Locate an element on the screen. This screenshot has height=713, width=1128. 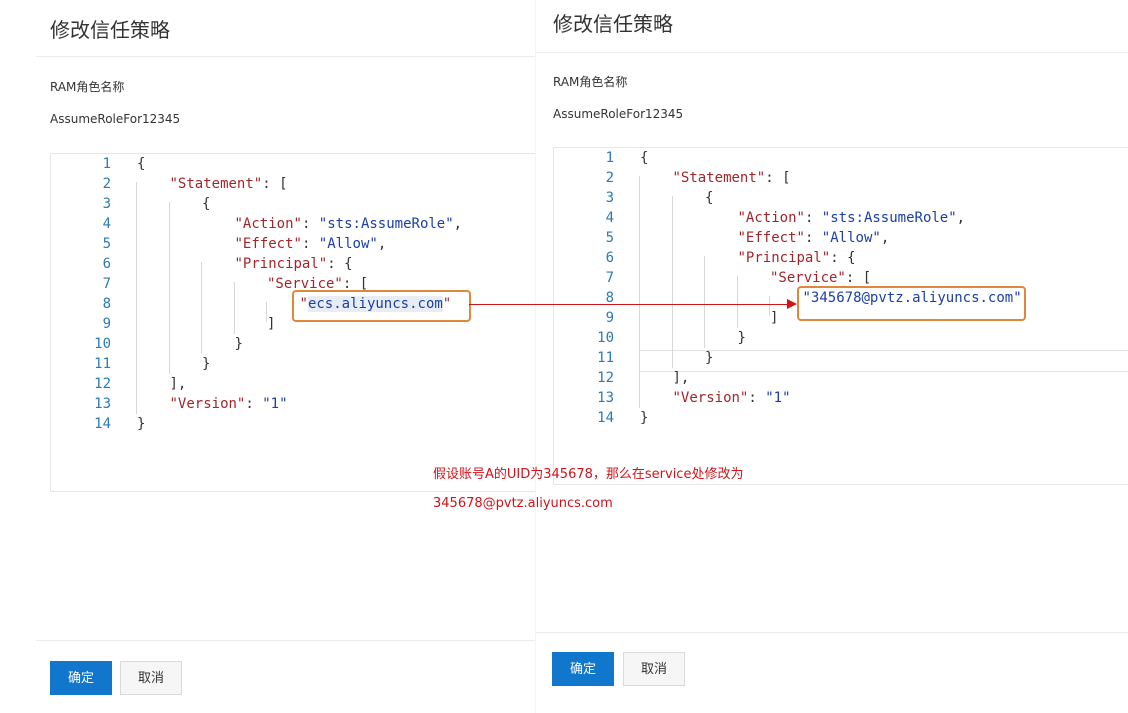
dialog-title: 修改信任策略 is located at coordinates (613, 24).